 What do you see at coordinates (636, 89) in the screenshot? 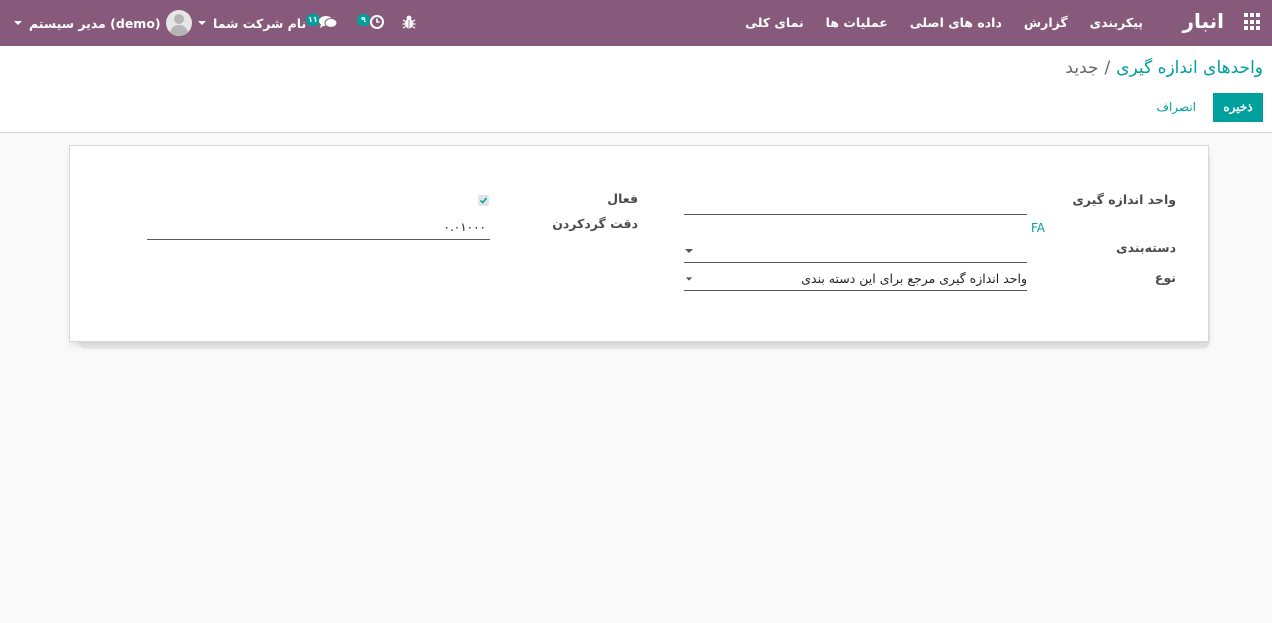
I see `control-panel: واحدهای اندازه گیری/جدید ذخیره انصراف` at bounding box center [636, 89].